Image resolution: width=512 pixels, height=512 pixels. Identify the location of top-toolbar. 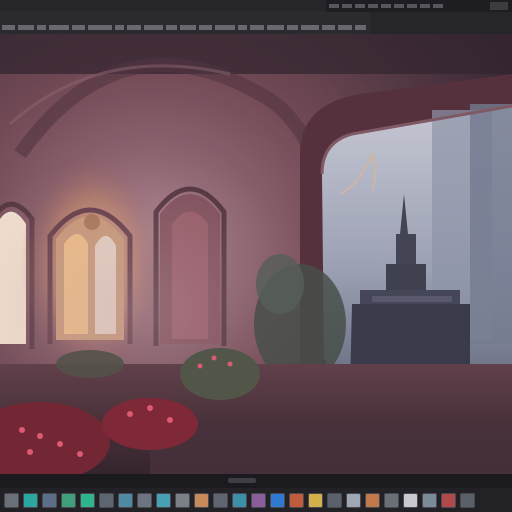
(256, 21).